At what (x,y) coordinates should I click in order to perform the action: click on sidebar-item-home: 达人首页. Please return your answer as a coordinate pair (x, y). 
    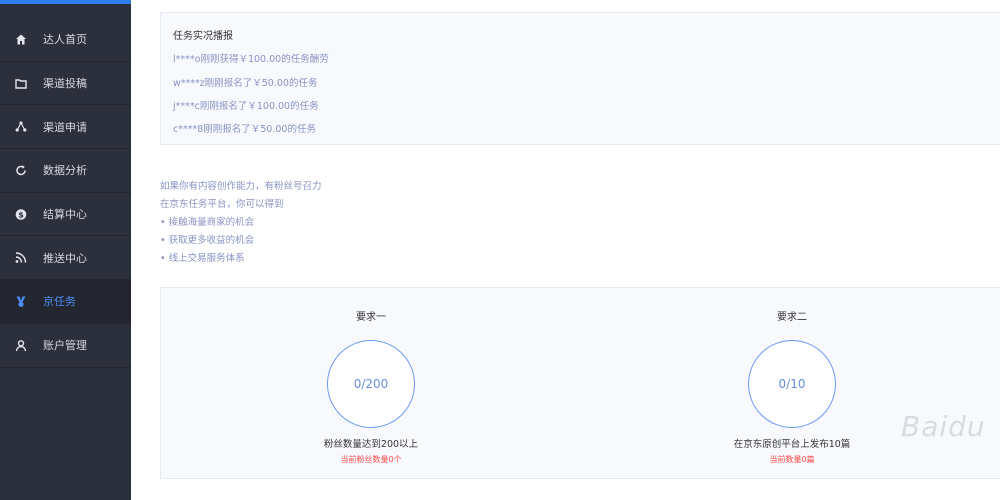
    Looking at the image, I should click on (65, 40).